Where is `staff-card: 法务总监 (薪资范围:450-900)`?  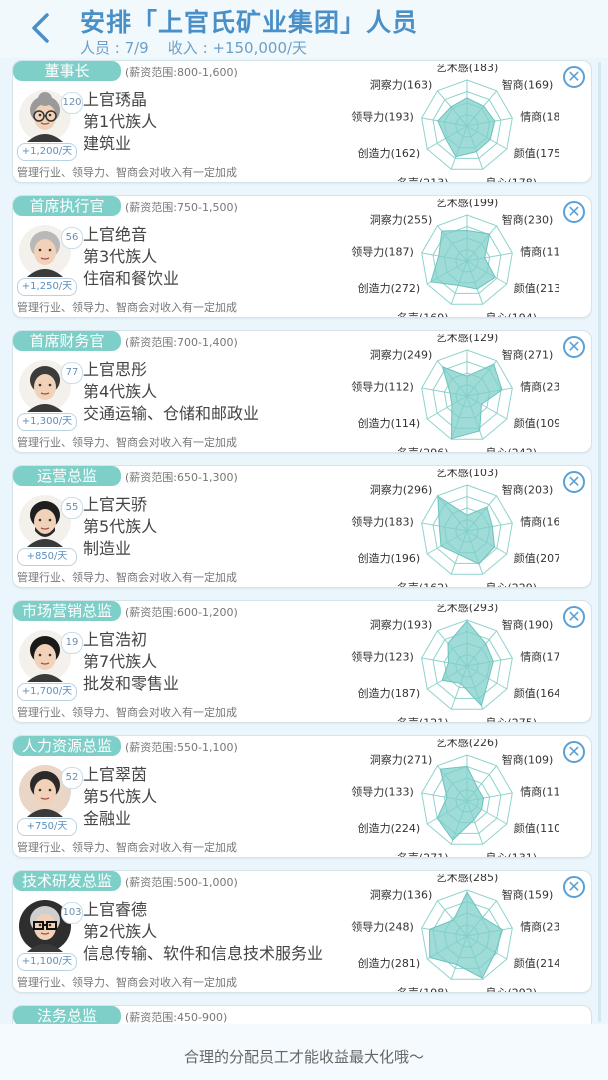 staff-card: 法务总监 (薪资范围:450-900) is located at coordinates (302, 1014).